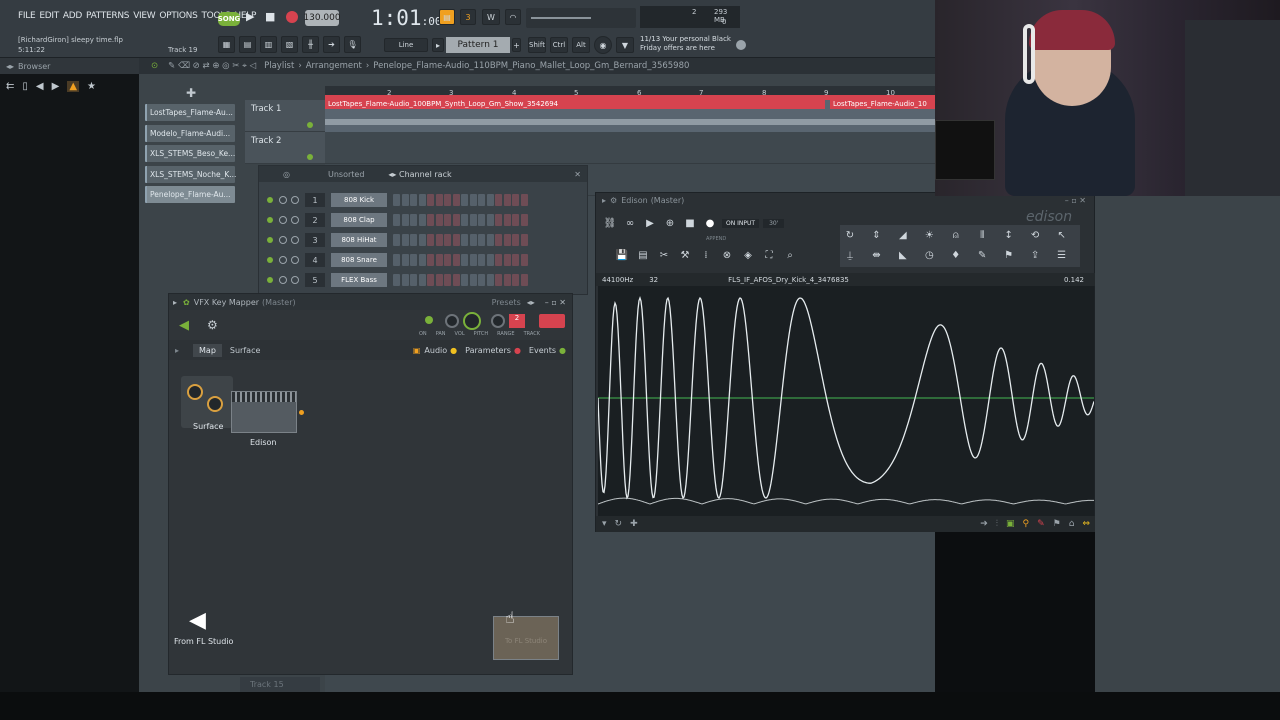 This screenshot has width=1280, height=720. What do you see at coordinates (710, 223) in the screenshot?
I see `edison-record-icon: ●` at bounding box center [710, 223].